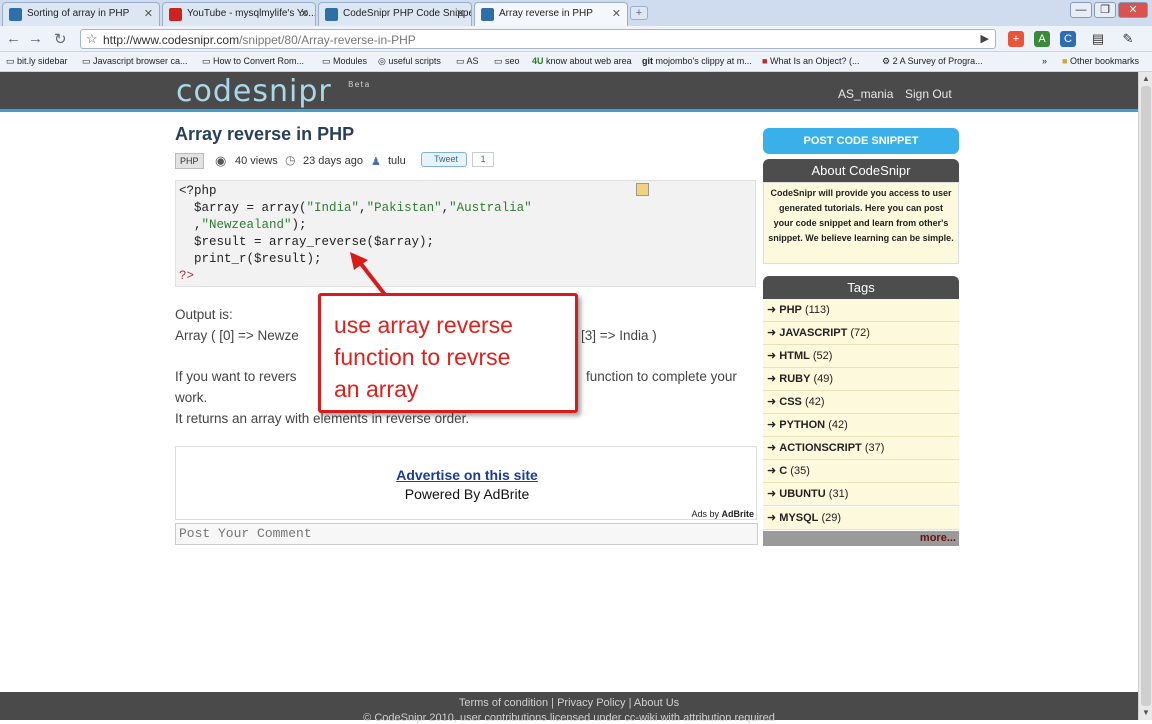  I want to click on back-arrow-icon: ←, so click(13, 38).